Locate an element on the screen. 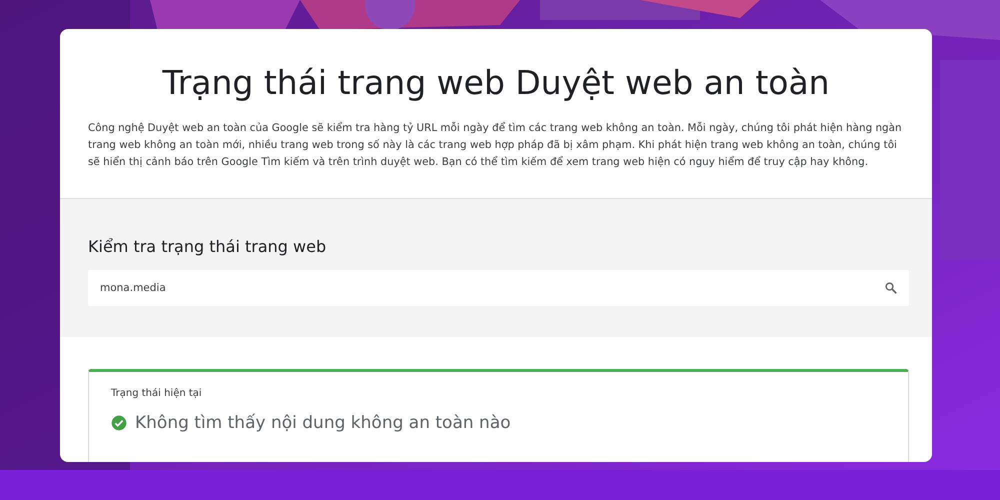 The height and width of the screenshot is (500, 1000). search-icon is located at coordinates (891, 288).